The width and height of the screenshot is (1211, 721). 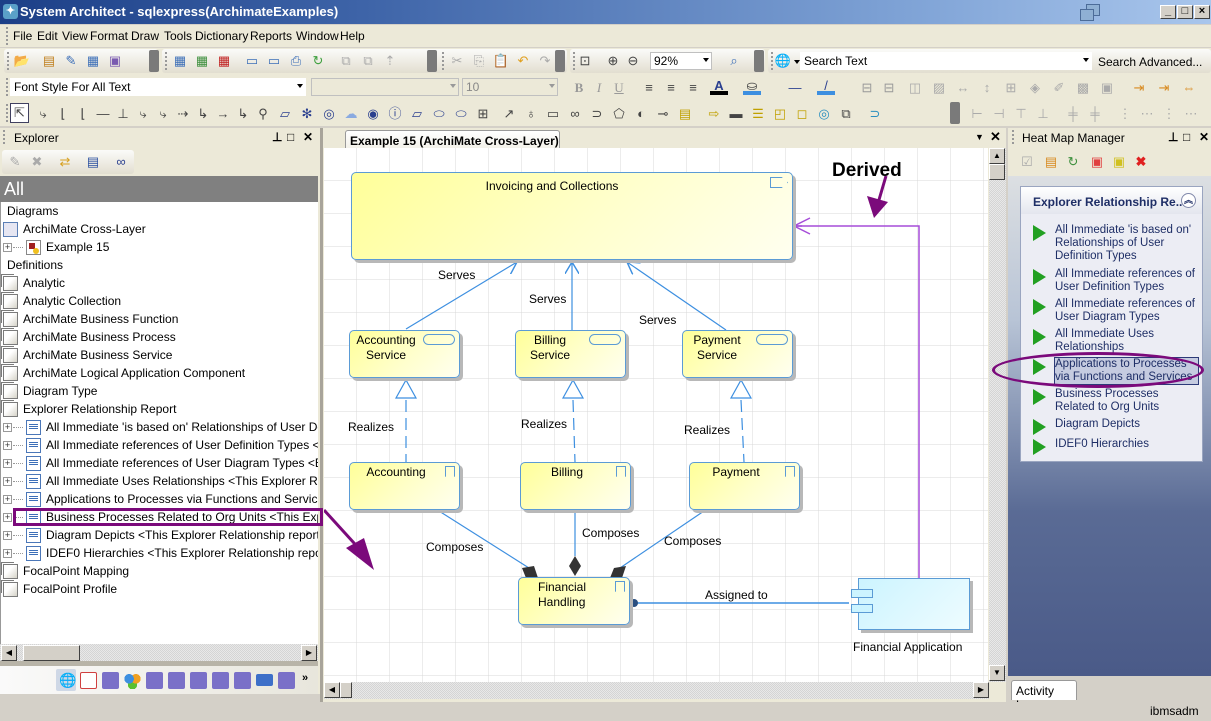 I want to click on align-middle-icon: ╪, so click(x=1073, y=114).